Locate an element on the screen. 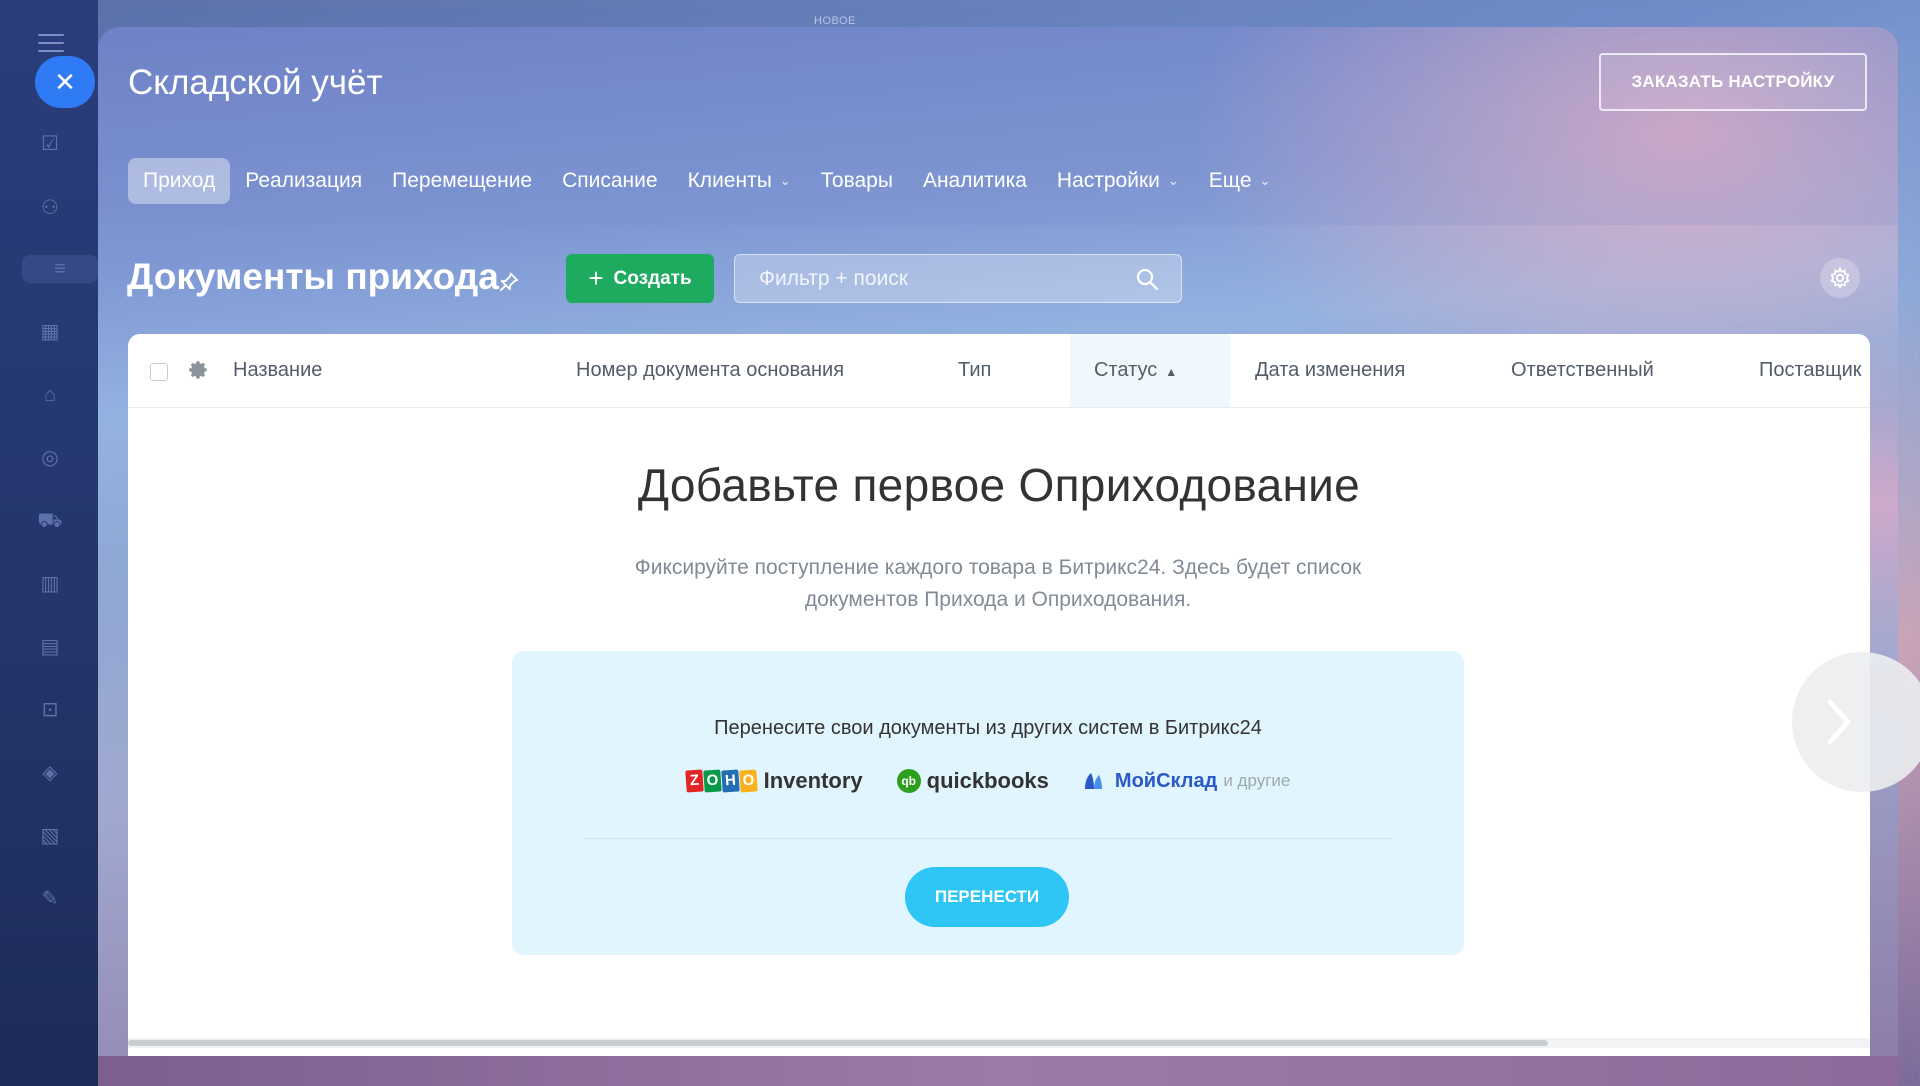 Image resolution: width=1920 pixels, height=1086 pixels. tab-label: Списание is located at coordinates (610, 180).